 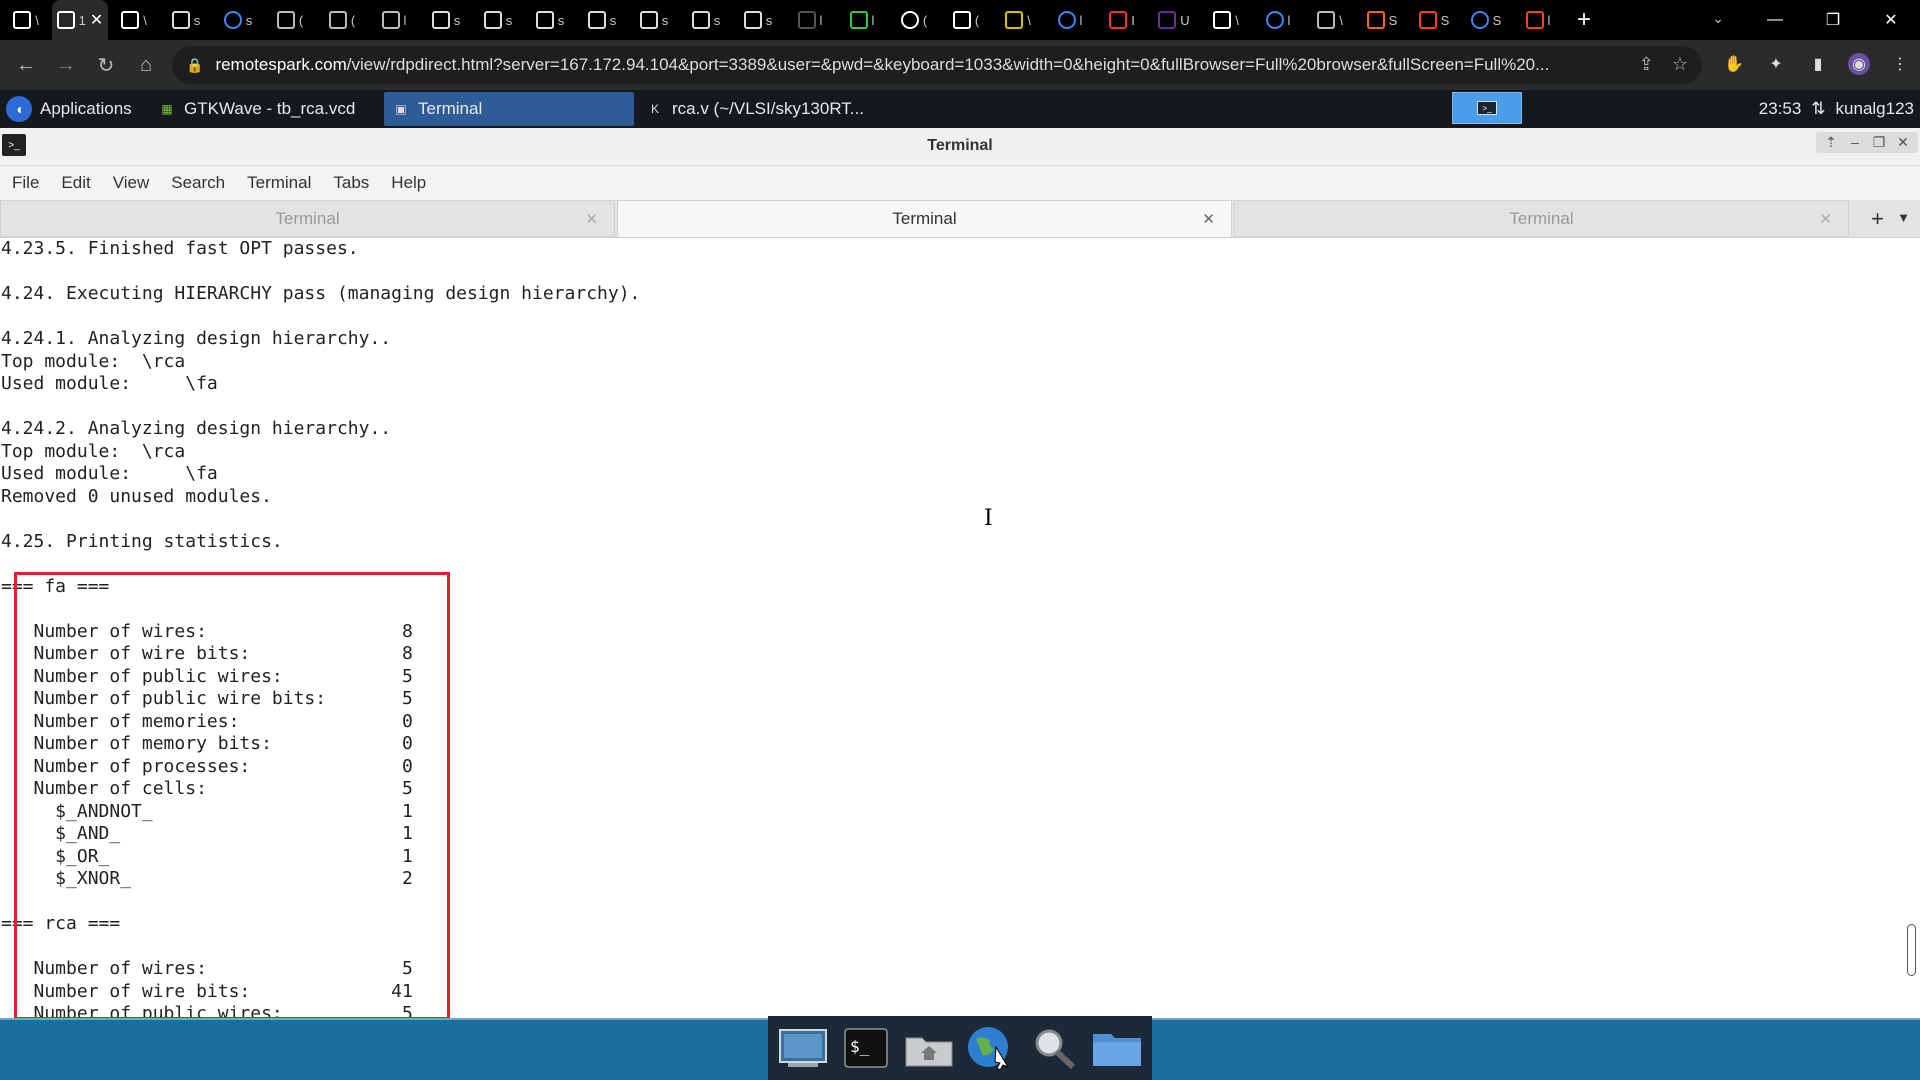 I want to click on minimize-icon: –, so click(x=1855, y=142).